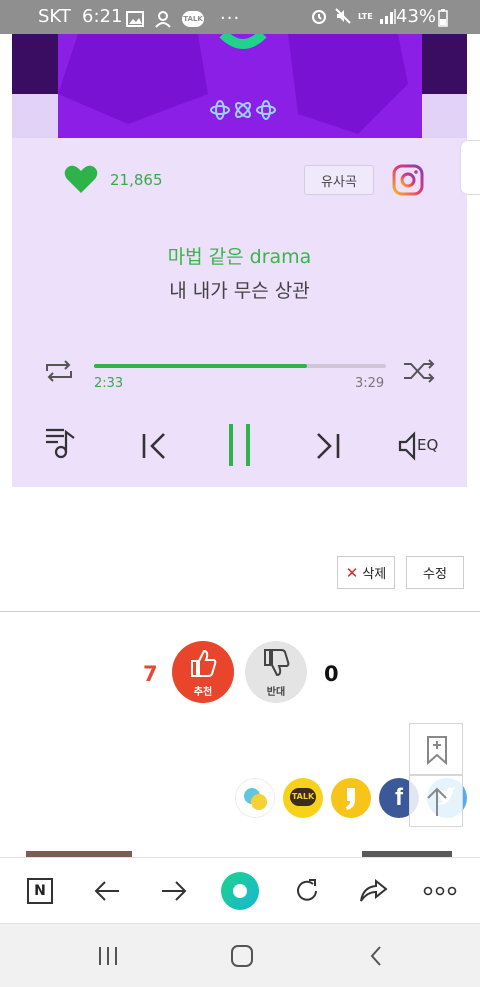  I want to click on kakaotalk-bubble: TALK, so click(303, 797).